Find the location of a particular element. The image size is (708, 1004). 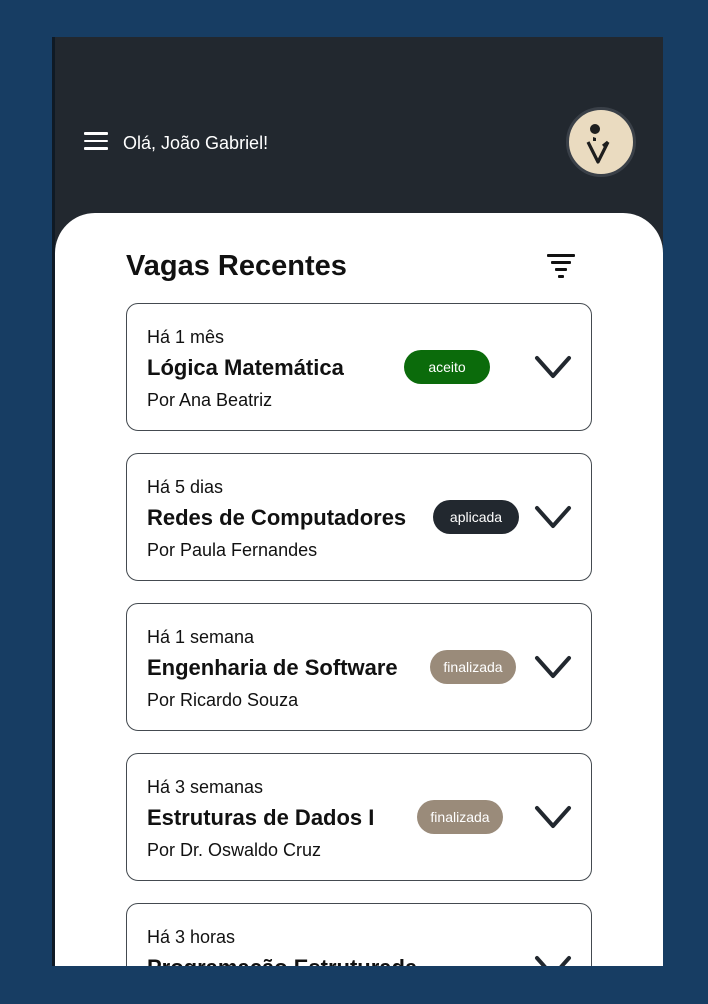

status-badge: aceito is located at coordinates (447, 367).